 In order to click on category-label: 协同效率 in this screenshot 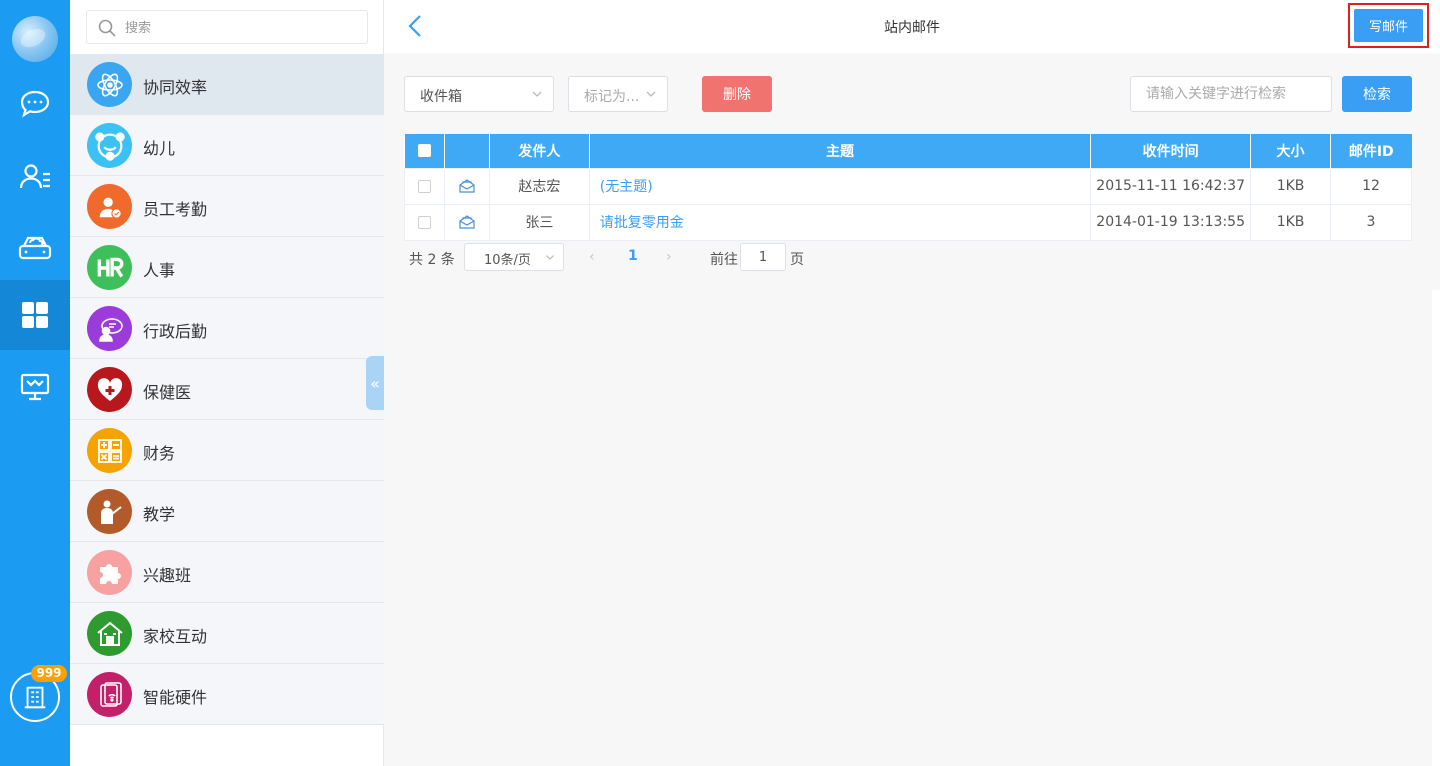, I will do `click(175, 87)`.